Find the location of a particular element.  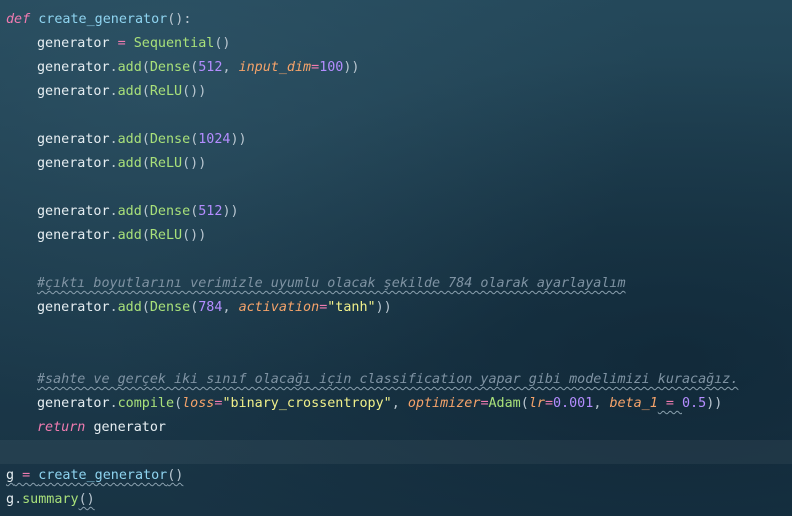

code-line-9: generator.add(Dense(512)) is located at coordinates (396, 212).